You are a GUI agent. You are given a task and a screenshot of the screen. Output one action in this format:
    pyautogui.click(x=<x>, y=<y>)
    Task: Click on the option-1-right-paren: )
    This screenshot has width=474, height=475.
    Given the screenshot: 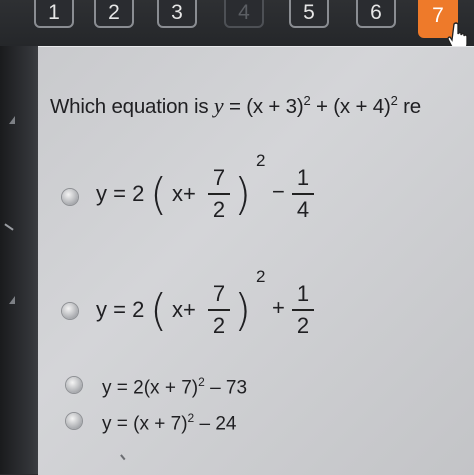 What is the action you would take?
    pyautogui.click(x=243, y=194)
    